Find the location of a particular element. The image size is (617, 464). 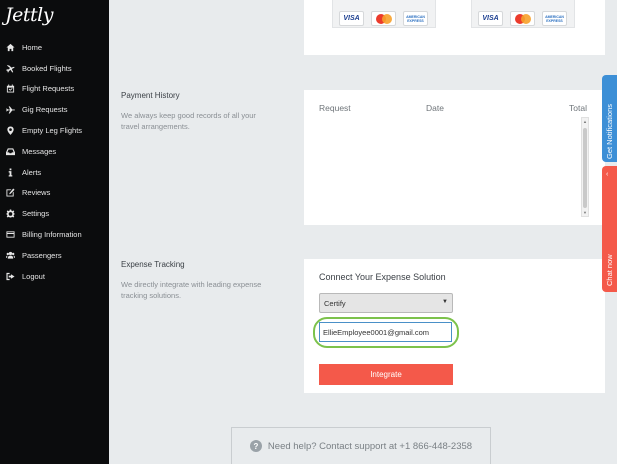

sidebar-item-gig-requests: Gig Requests is located at coordinates (54, 109).